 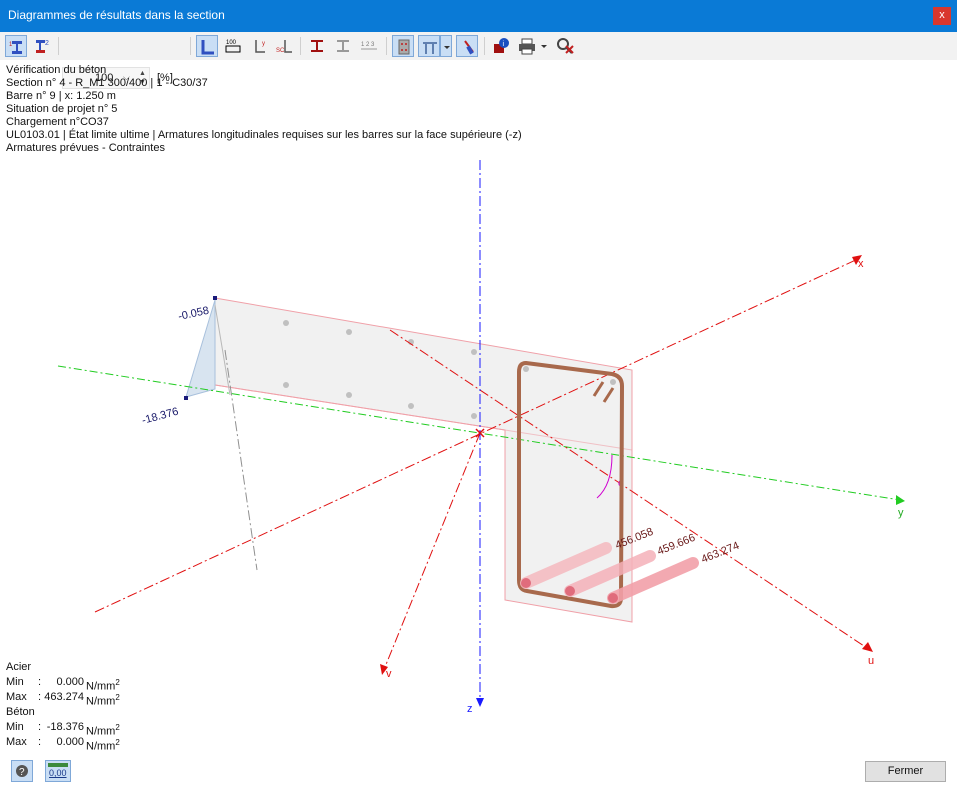 I want to click on values-icon: 100, so click(x=233, y=46).